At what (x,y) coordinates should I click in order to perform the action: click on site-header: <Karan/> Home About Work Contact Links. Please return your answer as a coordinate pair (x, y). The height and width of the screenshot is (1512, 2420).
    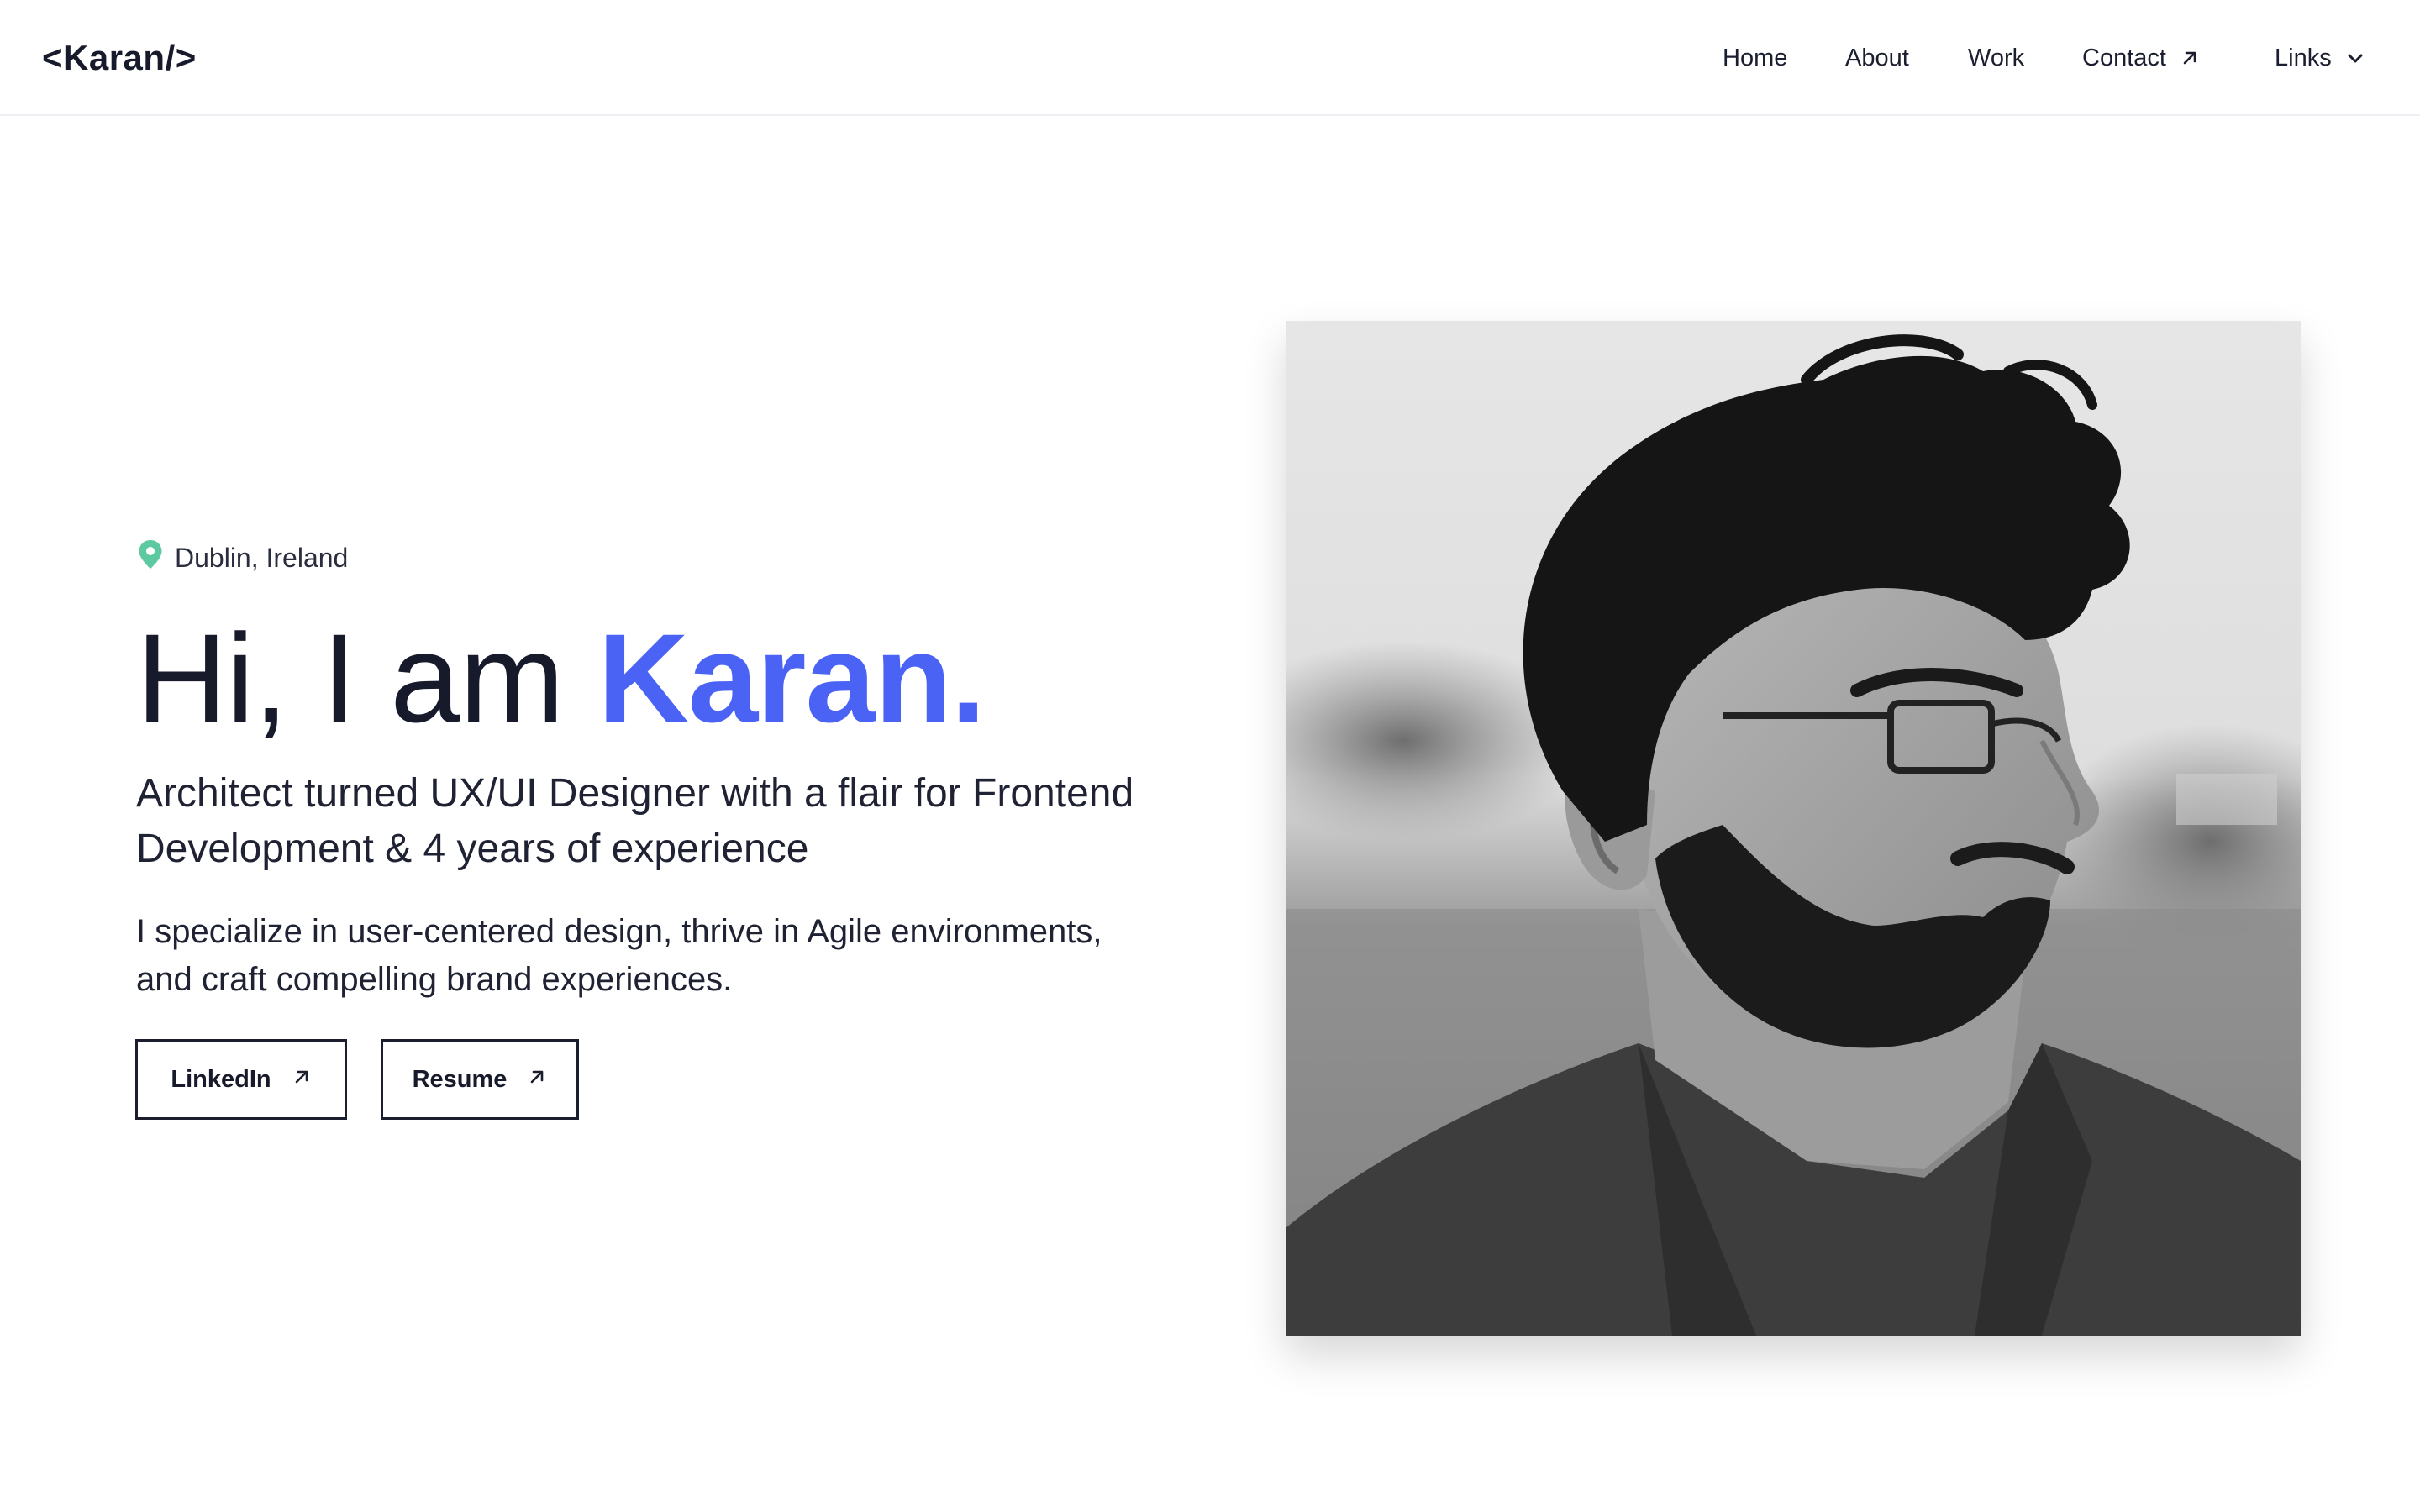
    Looking at the image, I should click on (1210, 58).